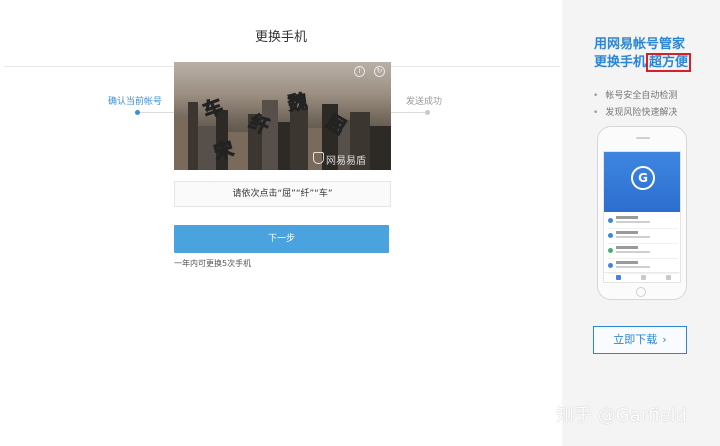 This screenshot has height=446, width=720. What do you see at coordinates (643, 138) in the screenshot?
I see `phone-speaker` at bounding box center [643, 138].